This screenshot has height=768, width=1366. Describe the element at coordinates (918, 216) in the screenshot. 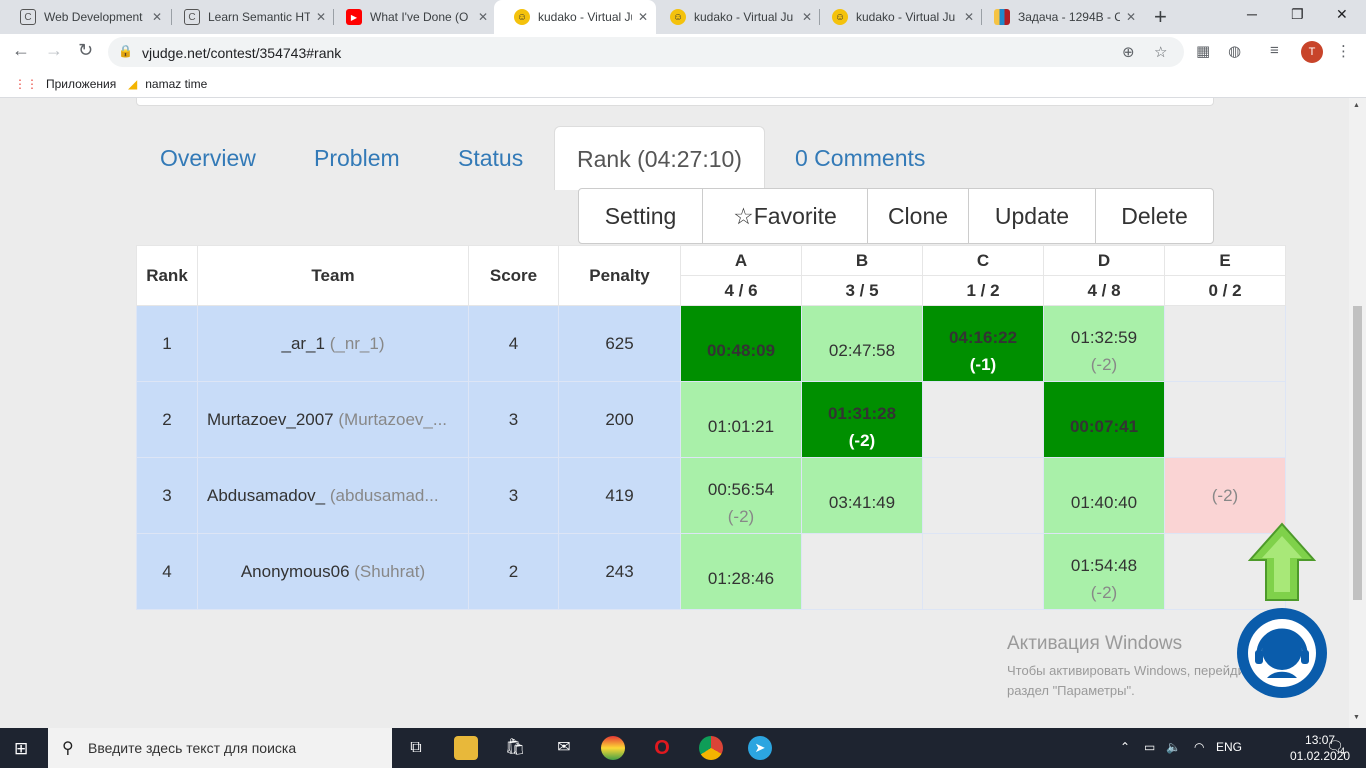

I see `clone-button: Clone` at that location.